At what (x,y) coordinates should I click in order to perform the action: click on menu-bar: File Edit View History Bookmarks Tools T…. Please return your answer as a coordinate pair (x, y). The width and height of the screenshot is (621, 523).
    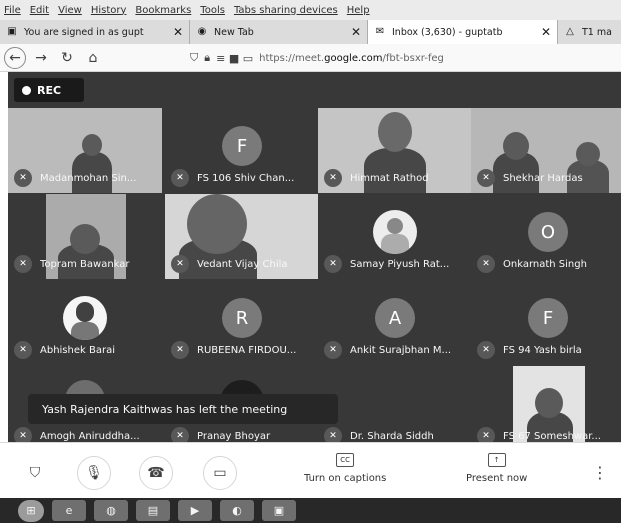
    Looking at the image, I should click on (310, 10).